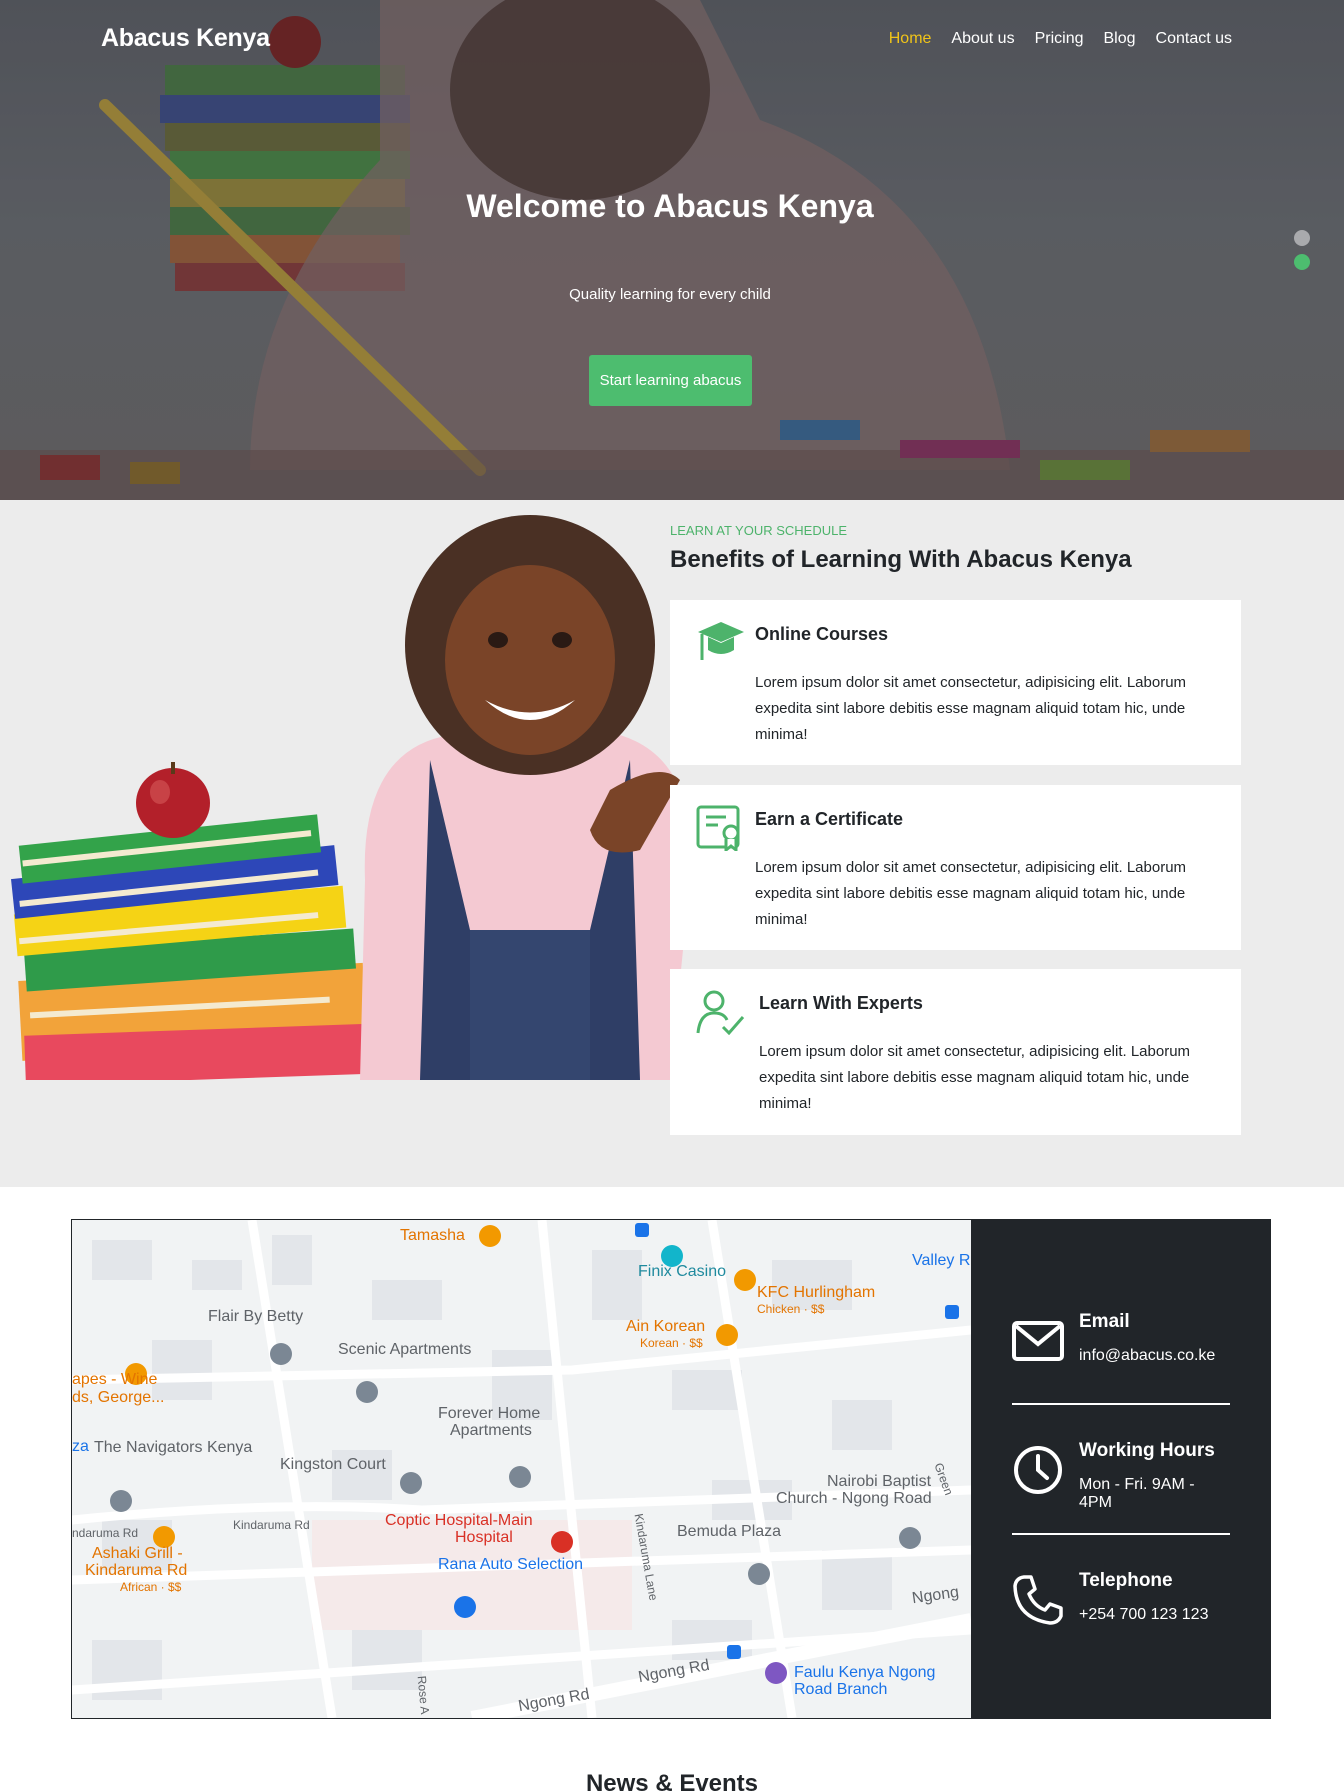  I want to click on brand-logo: Abacus Kenya, so click(185, 38).